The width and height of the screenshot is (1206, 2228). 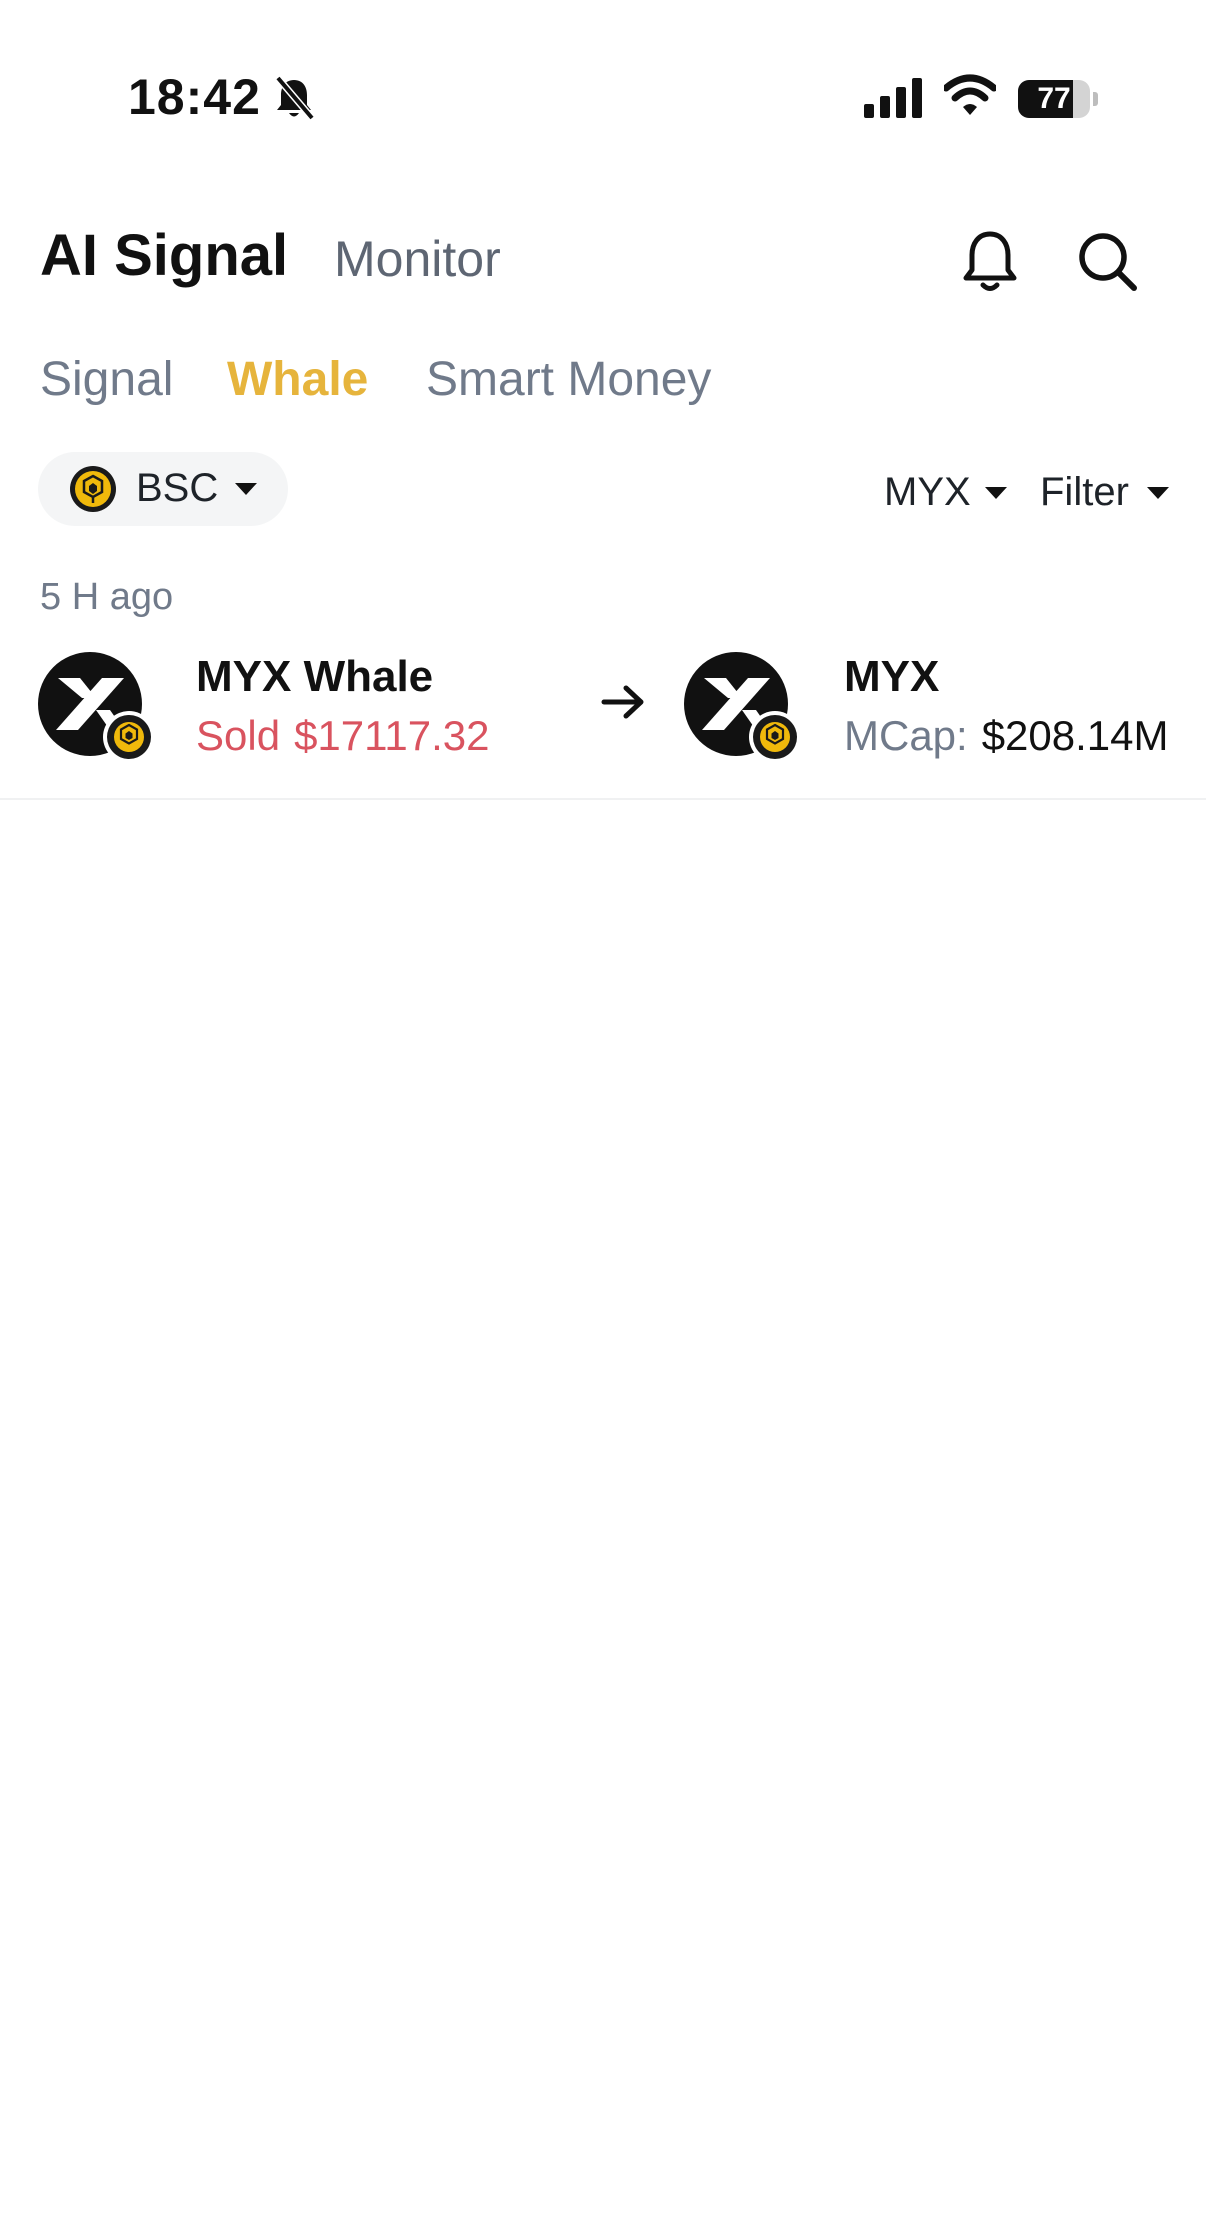 I want to click on token-name: MYX, so click(x=891, y=677).